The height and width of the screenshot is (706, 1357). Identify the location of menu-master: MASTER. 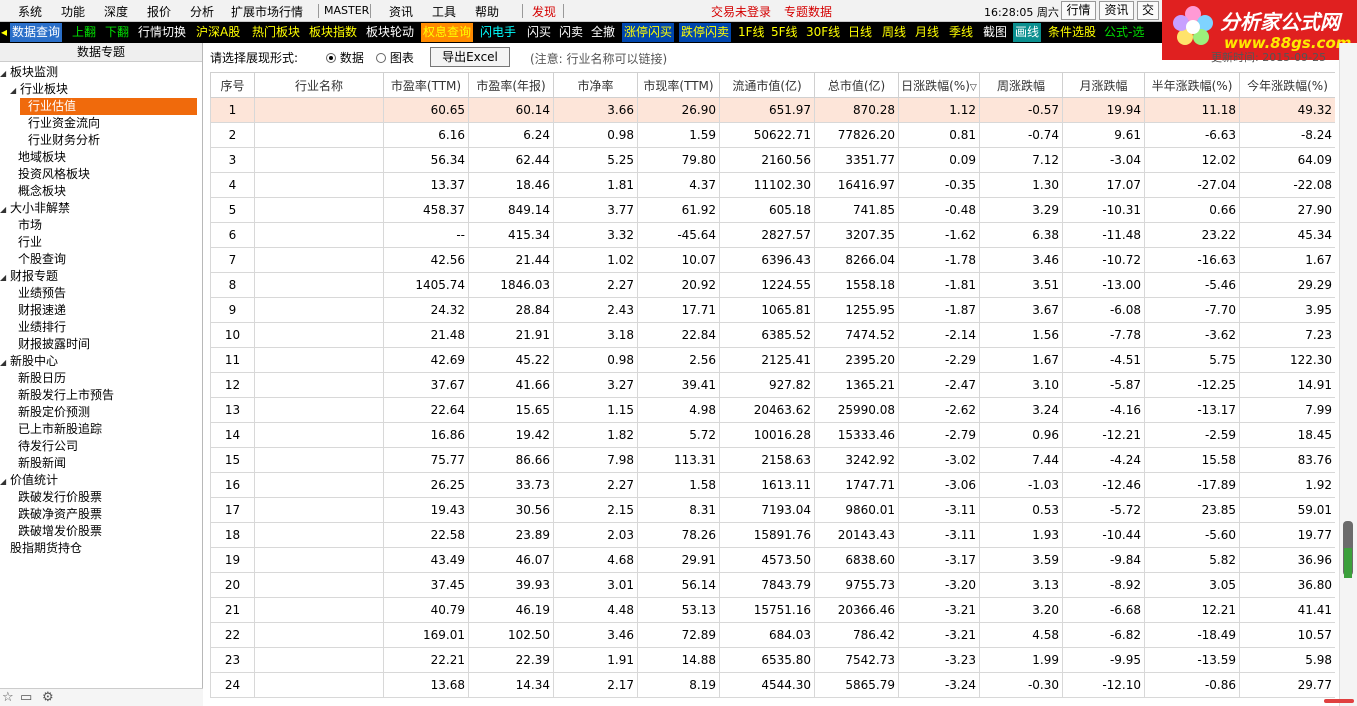
(346, 10).